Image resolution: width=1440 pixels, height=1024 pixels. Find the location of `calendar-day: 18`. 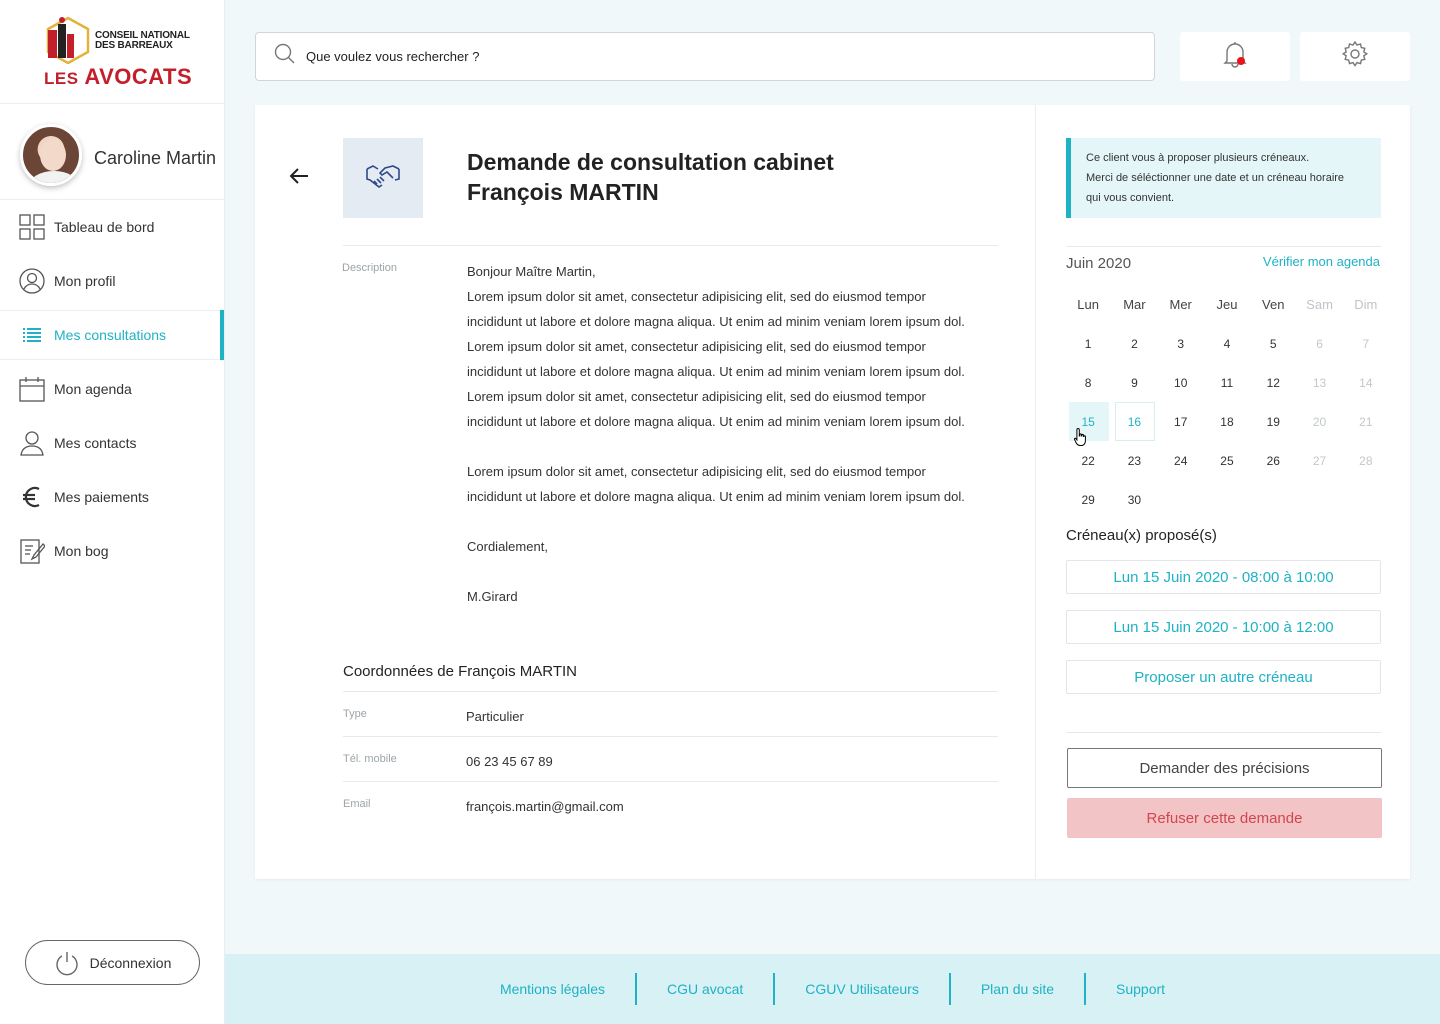

calendar-day: 18 is located at coordinates (1227, 421).